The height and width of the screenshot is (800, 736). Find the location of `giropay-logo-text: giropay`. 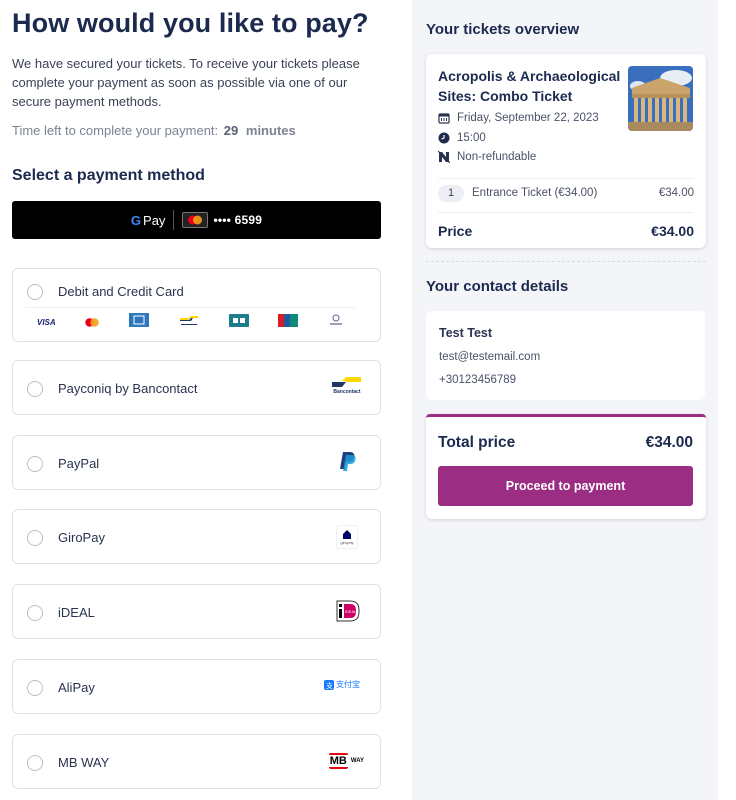

giropay-logo-text: giropay is located at coordinates (347, 542).